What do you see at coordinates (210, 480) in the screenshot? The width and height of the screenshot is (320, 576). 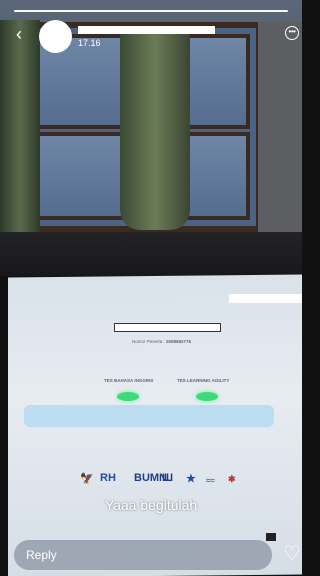 I see `partner-logo: ≈≈` at bounding box center [210, 480].